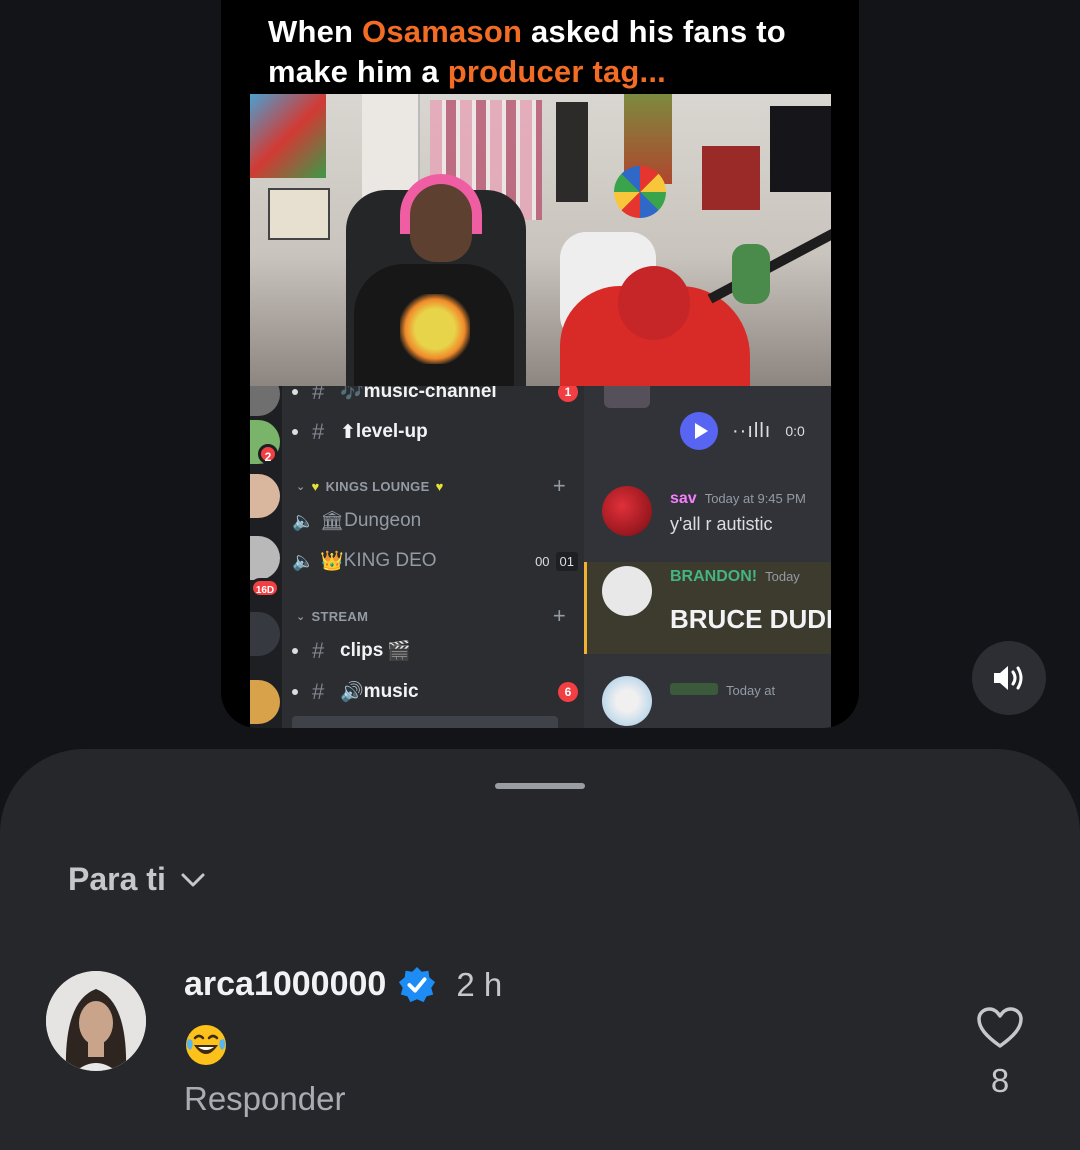  I want to click on channel-name: music-channel, so click(430, 394).